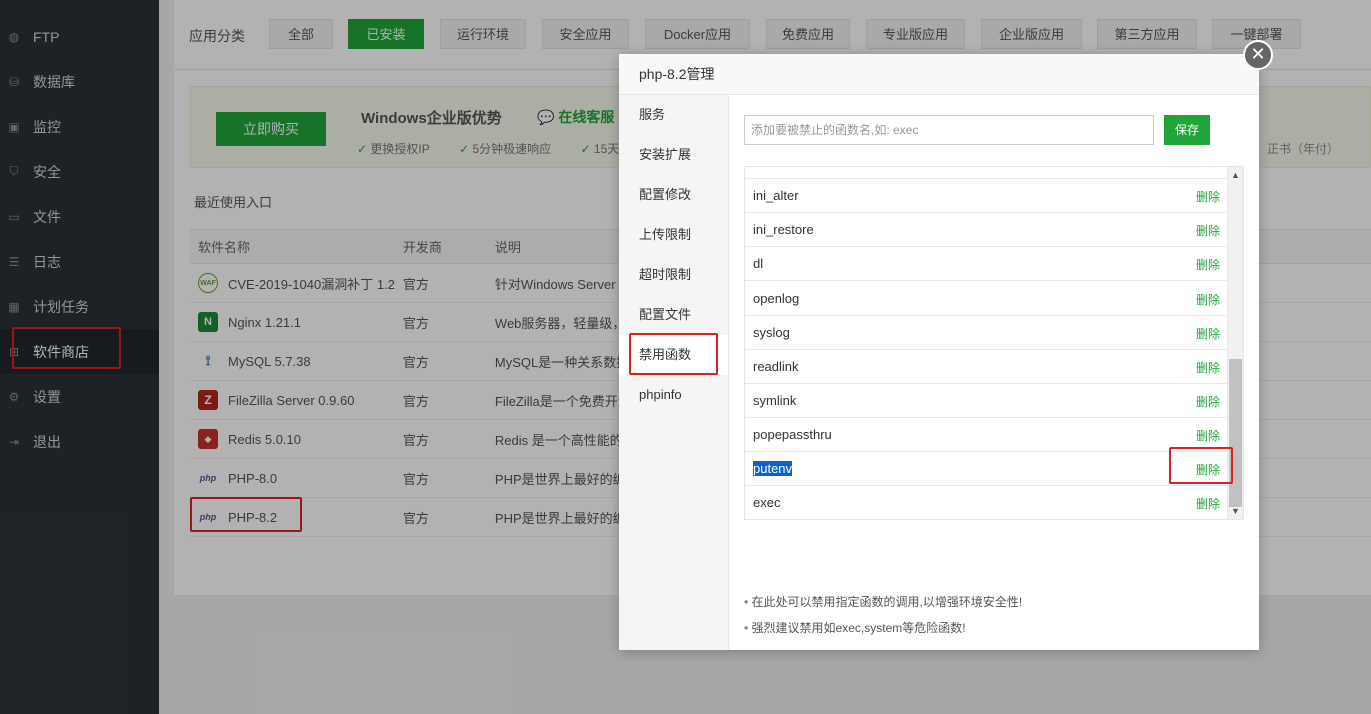 This screenshot has height=714, width=1371. I want to click on function-name: readlink, so click(776, 366).